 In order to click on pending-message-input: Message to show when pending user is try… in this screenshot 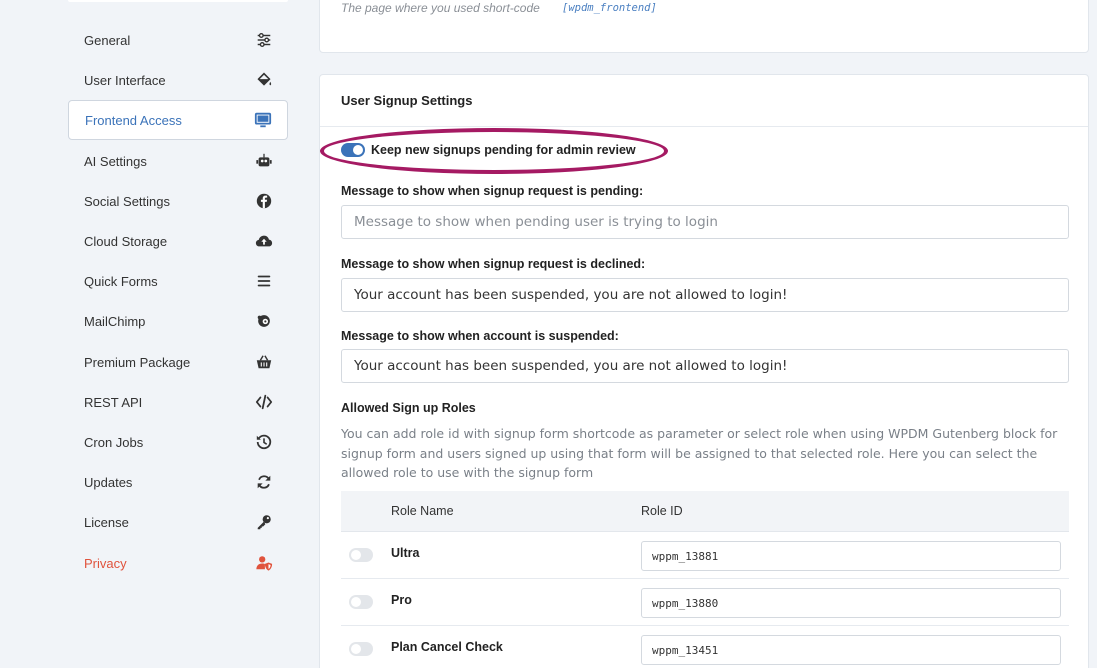, I will do `click(705, 222)`.